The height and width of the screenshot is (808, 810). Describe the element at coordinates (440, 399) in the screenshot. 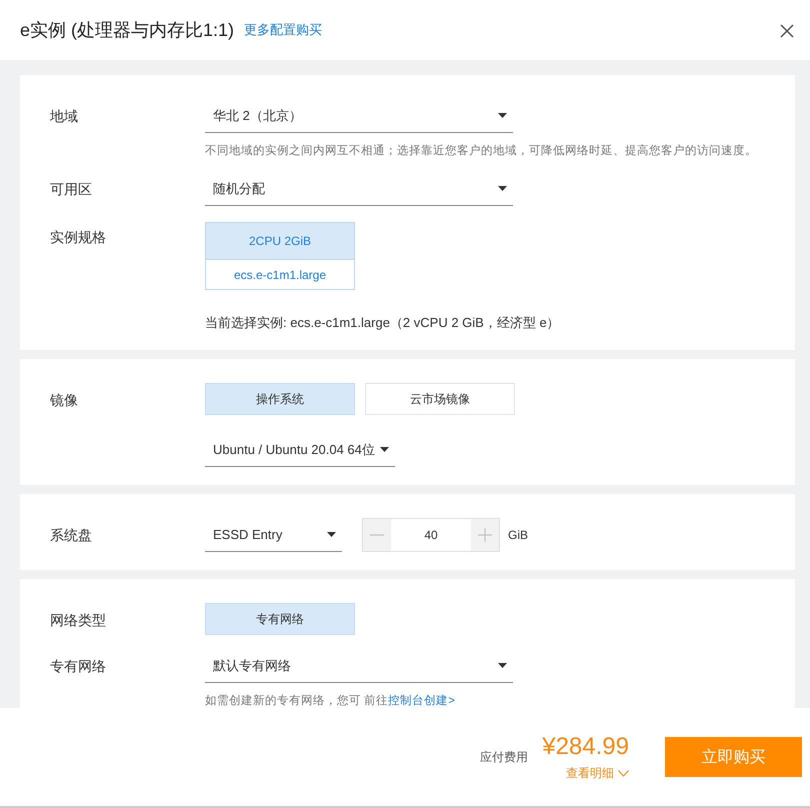

I see `option-tab: 云市场镜像` at that location.